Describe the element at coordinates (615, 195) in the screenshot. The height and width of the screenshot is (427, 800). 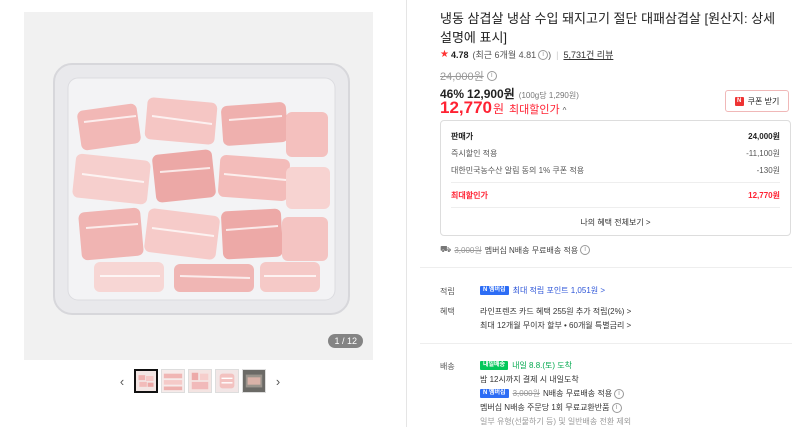
I see `breakdown-best: 최대할인가 12,770원` at that location.